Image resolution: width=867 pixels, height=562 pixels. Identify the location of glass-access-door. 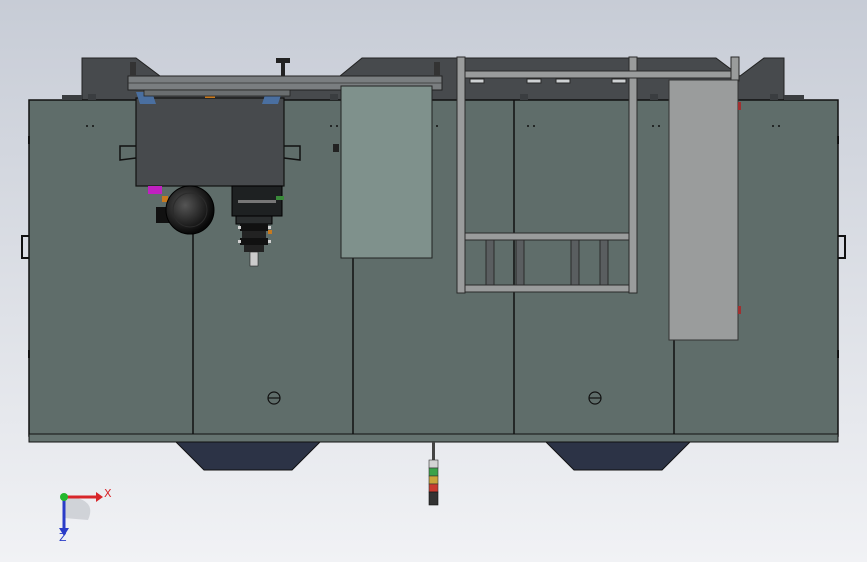
(386, 172).